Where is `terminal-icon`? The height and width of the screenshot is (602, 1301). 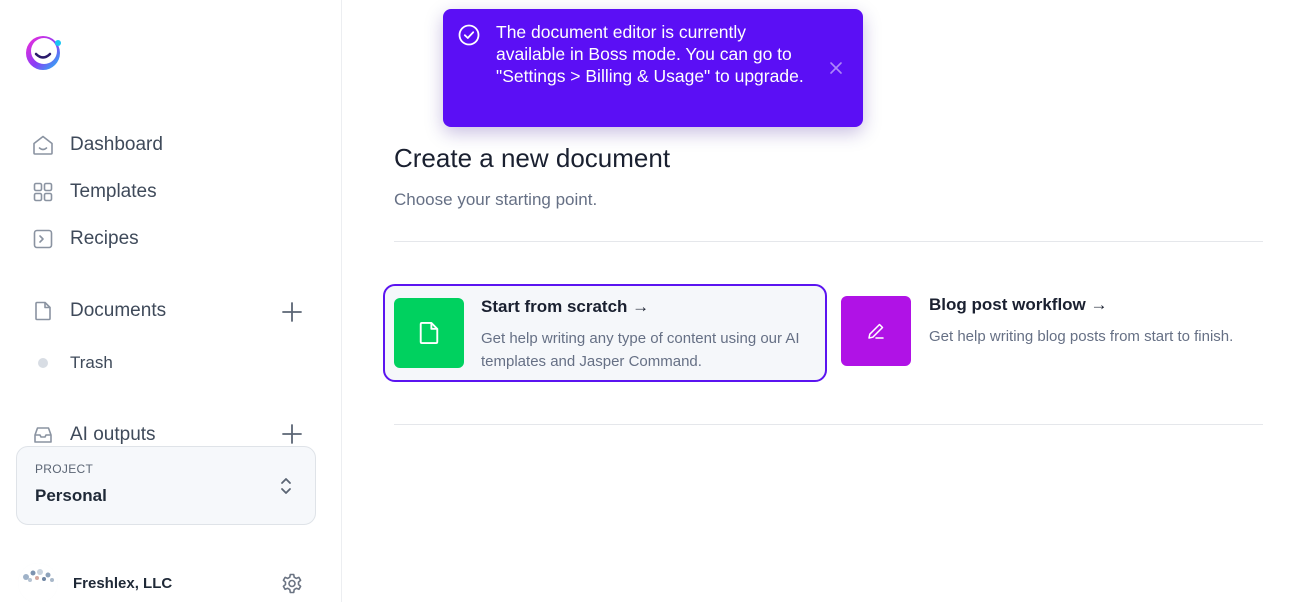
terminal-icon is located at coordinates (43, 239).